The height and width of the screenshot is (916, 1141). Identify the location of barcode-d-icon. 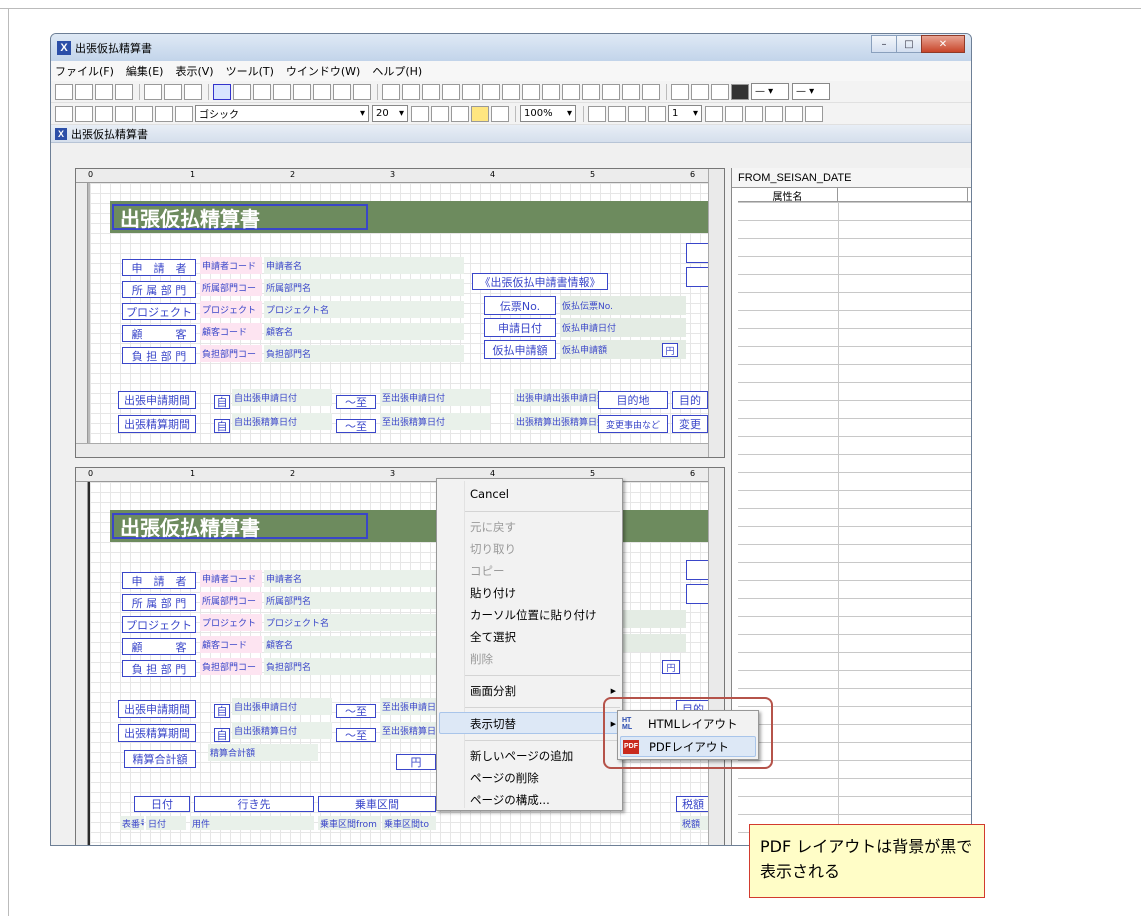
(631, 91).